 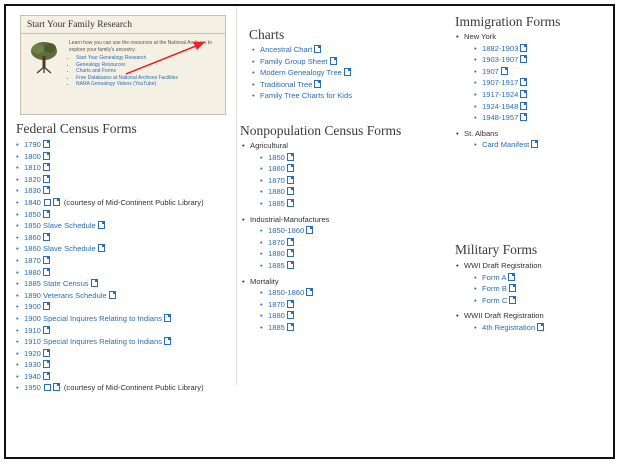 I want to click on nonpop-mortality-1850-1860-label: 1850-1860, so click(x=286, y=292).